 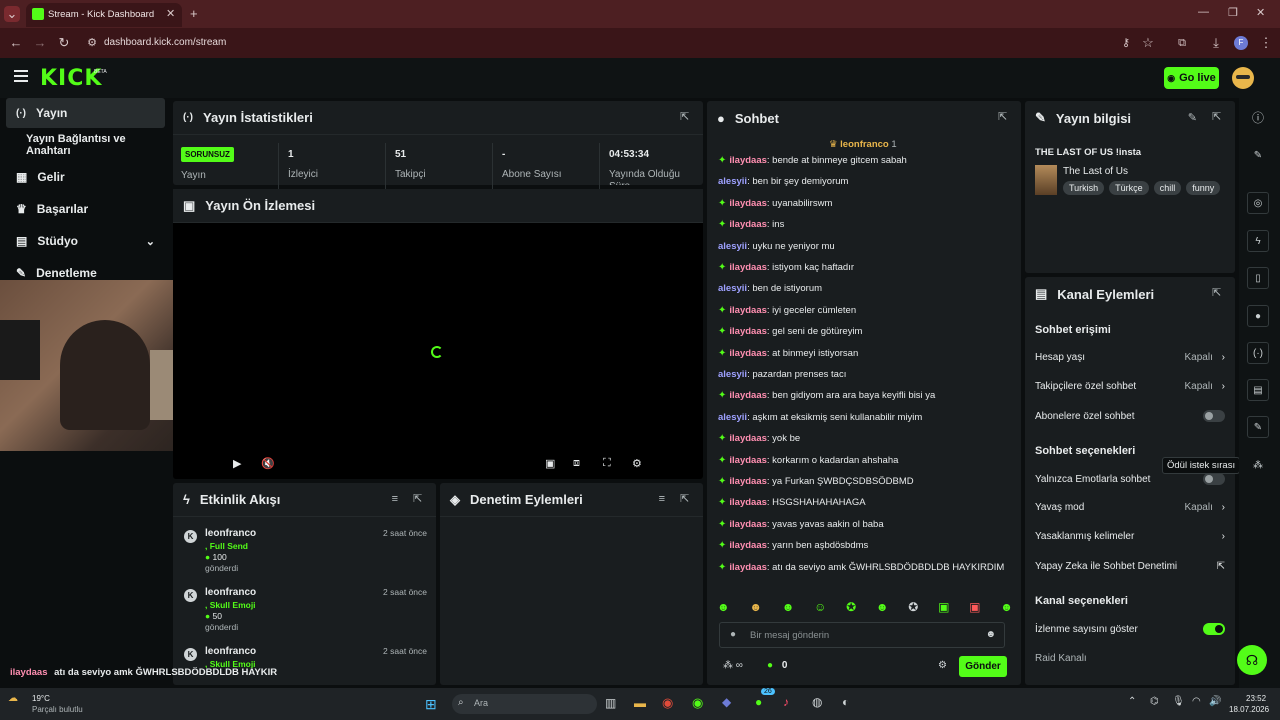 What do you see at coordinates (1266, 43) in the screenshot?
I see `browser-menu-icon: ⋮` at bounding box center [1266, 43].